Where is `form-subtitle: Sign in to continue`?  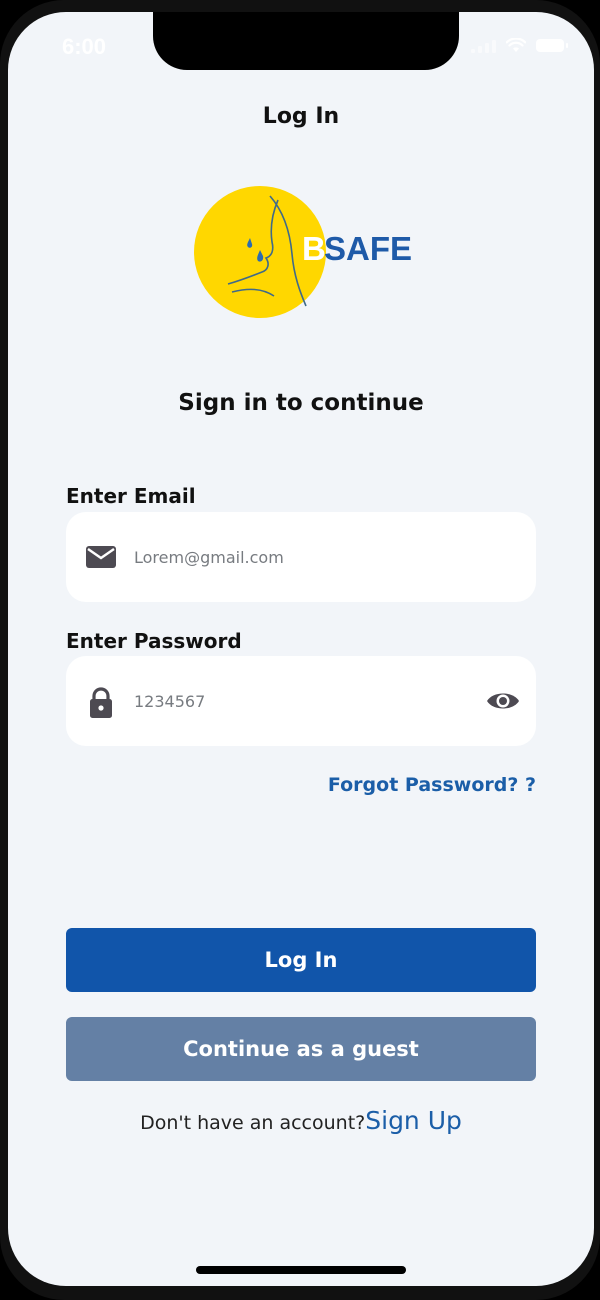 form-subtitle: Sign in to continue is located at coordinates (301, 403).